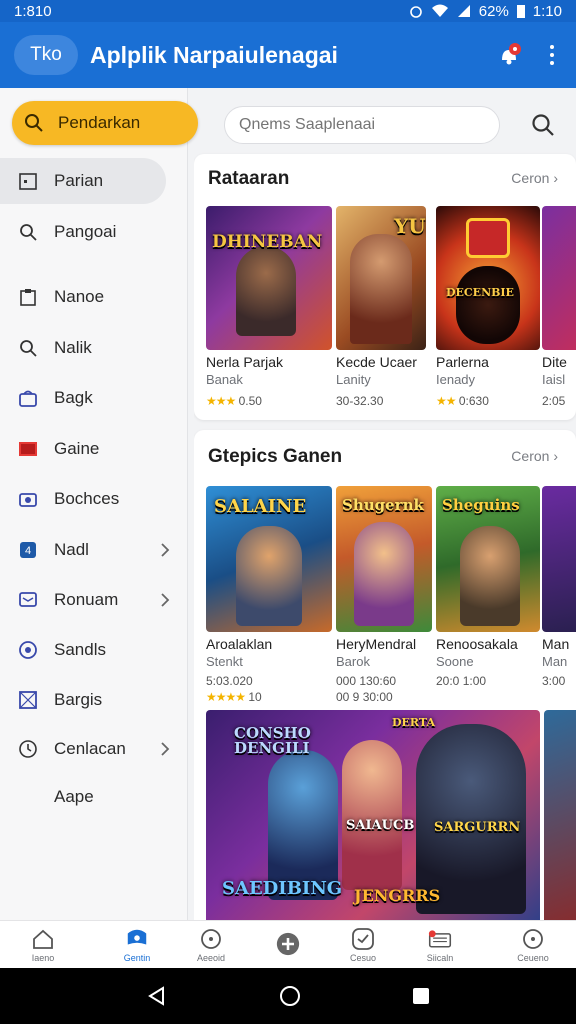 The image size is (576, 1024). Describe the element at coordinates (90, 748) in the screenshot. I see `sidebar-item-label: Cenlacan` at that location.